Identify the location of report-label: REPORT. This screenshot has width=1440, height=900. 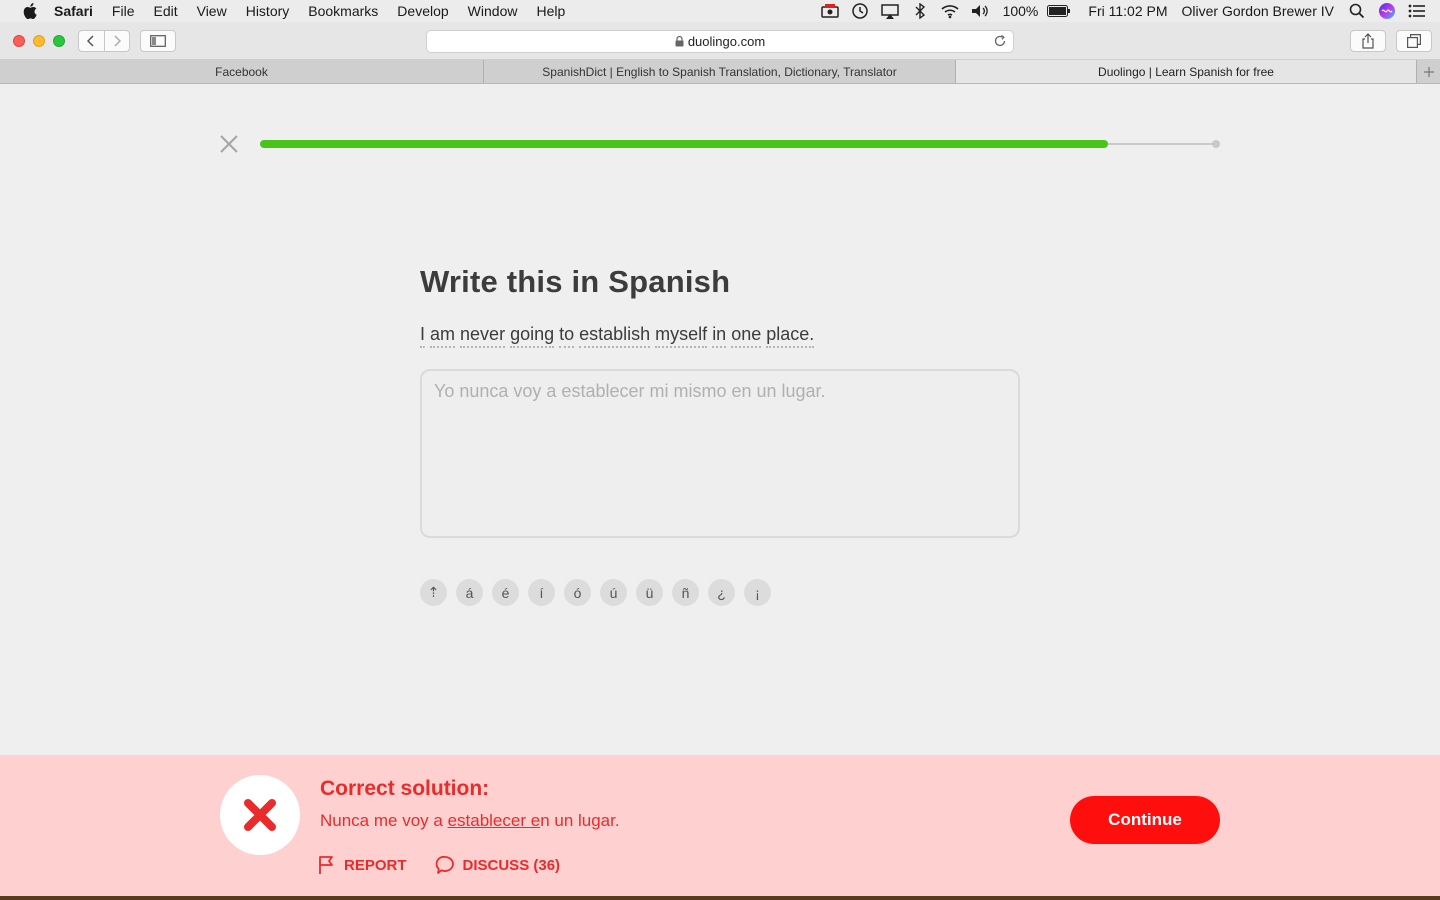
(375, 865).